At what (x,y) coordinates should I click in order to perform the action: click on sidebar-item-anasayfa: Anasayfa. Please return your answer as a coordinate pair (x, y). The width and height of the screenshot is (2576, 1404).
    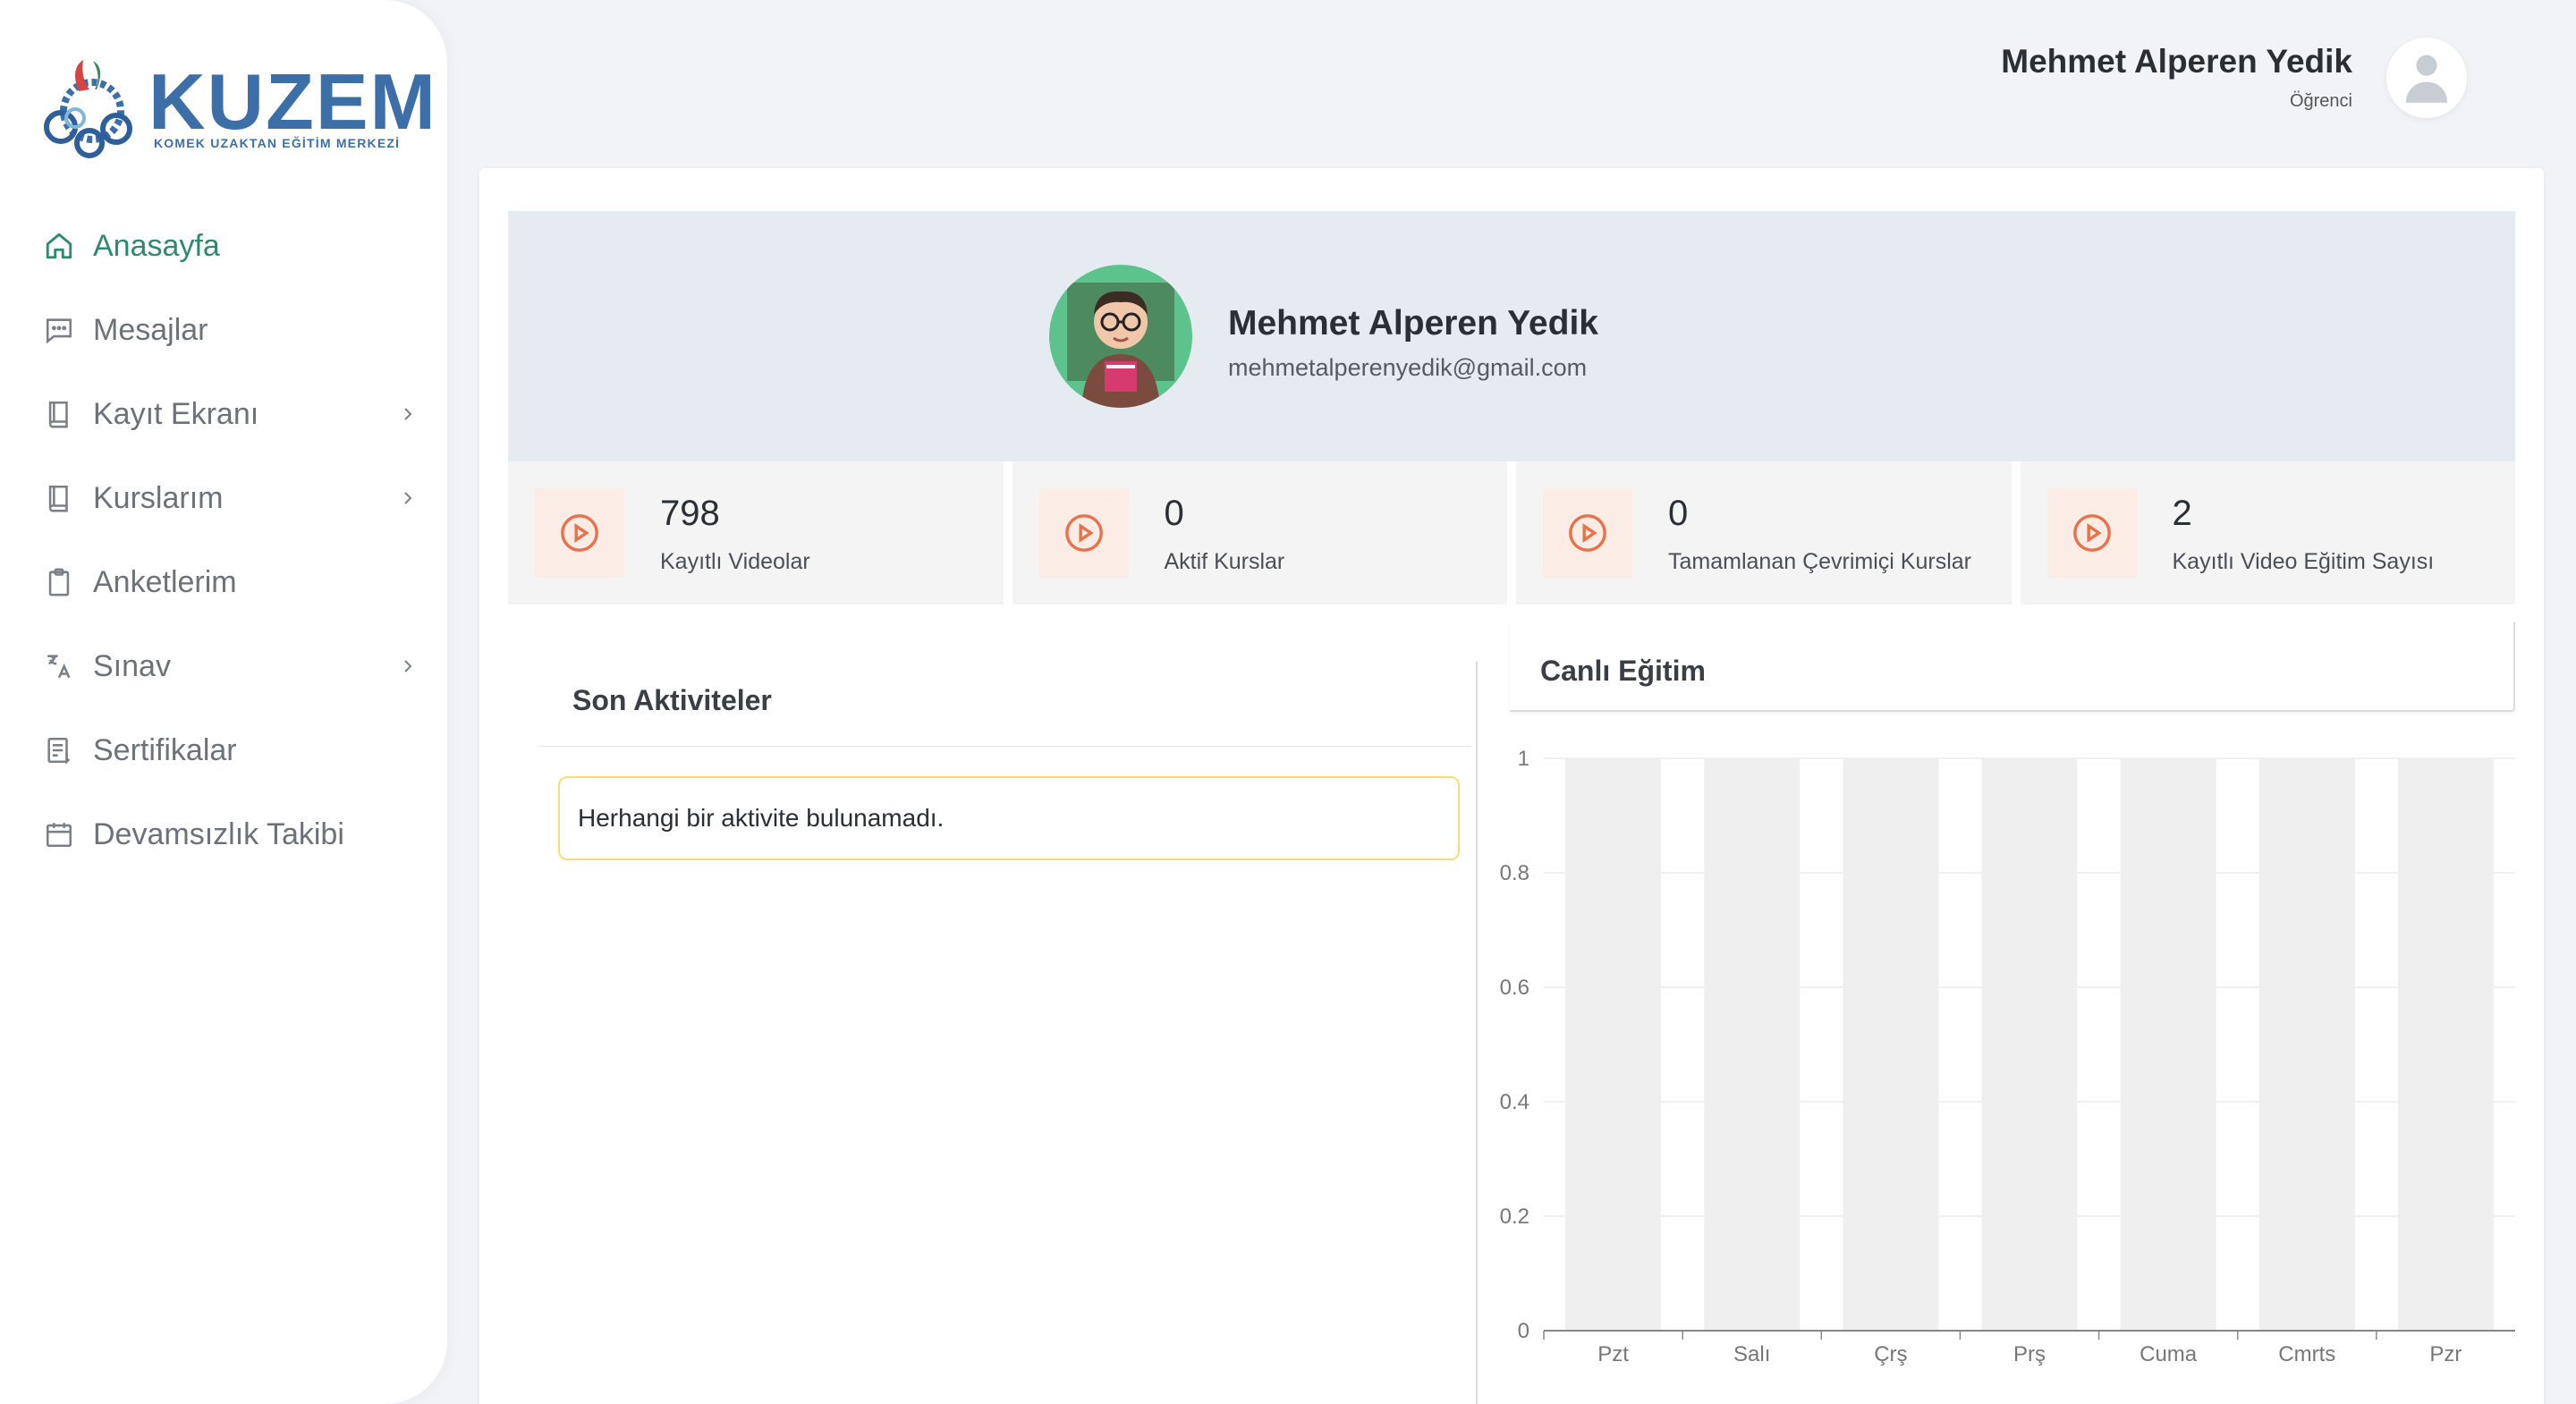
    Looking at the image, I should click on (231, 246).